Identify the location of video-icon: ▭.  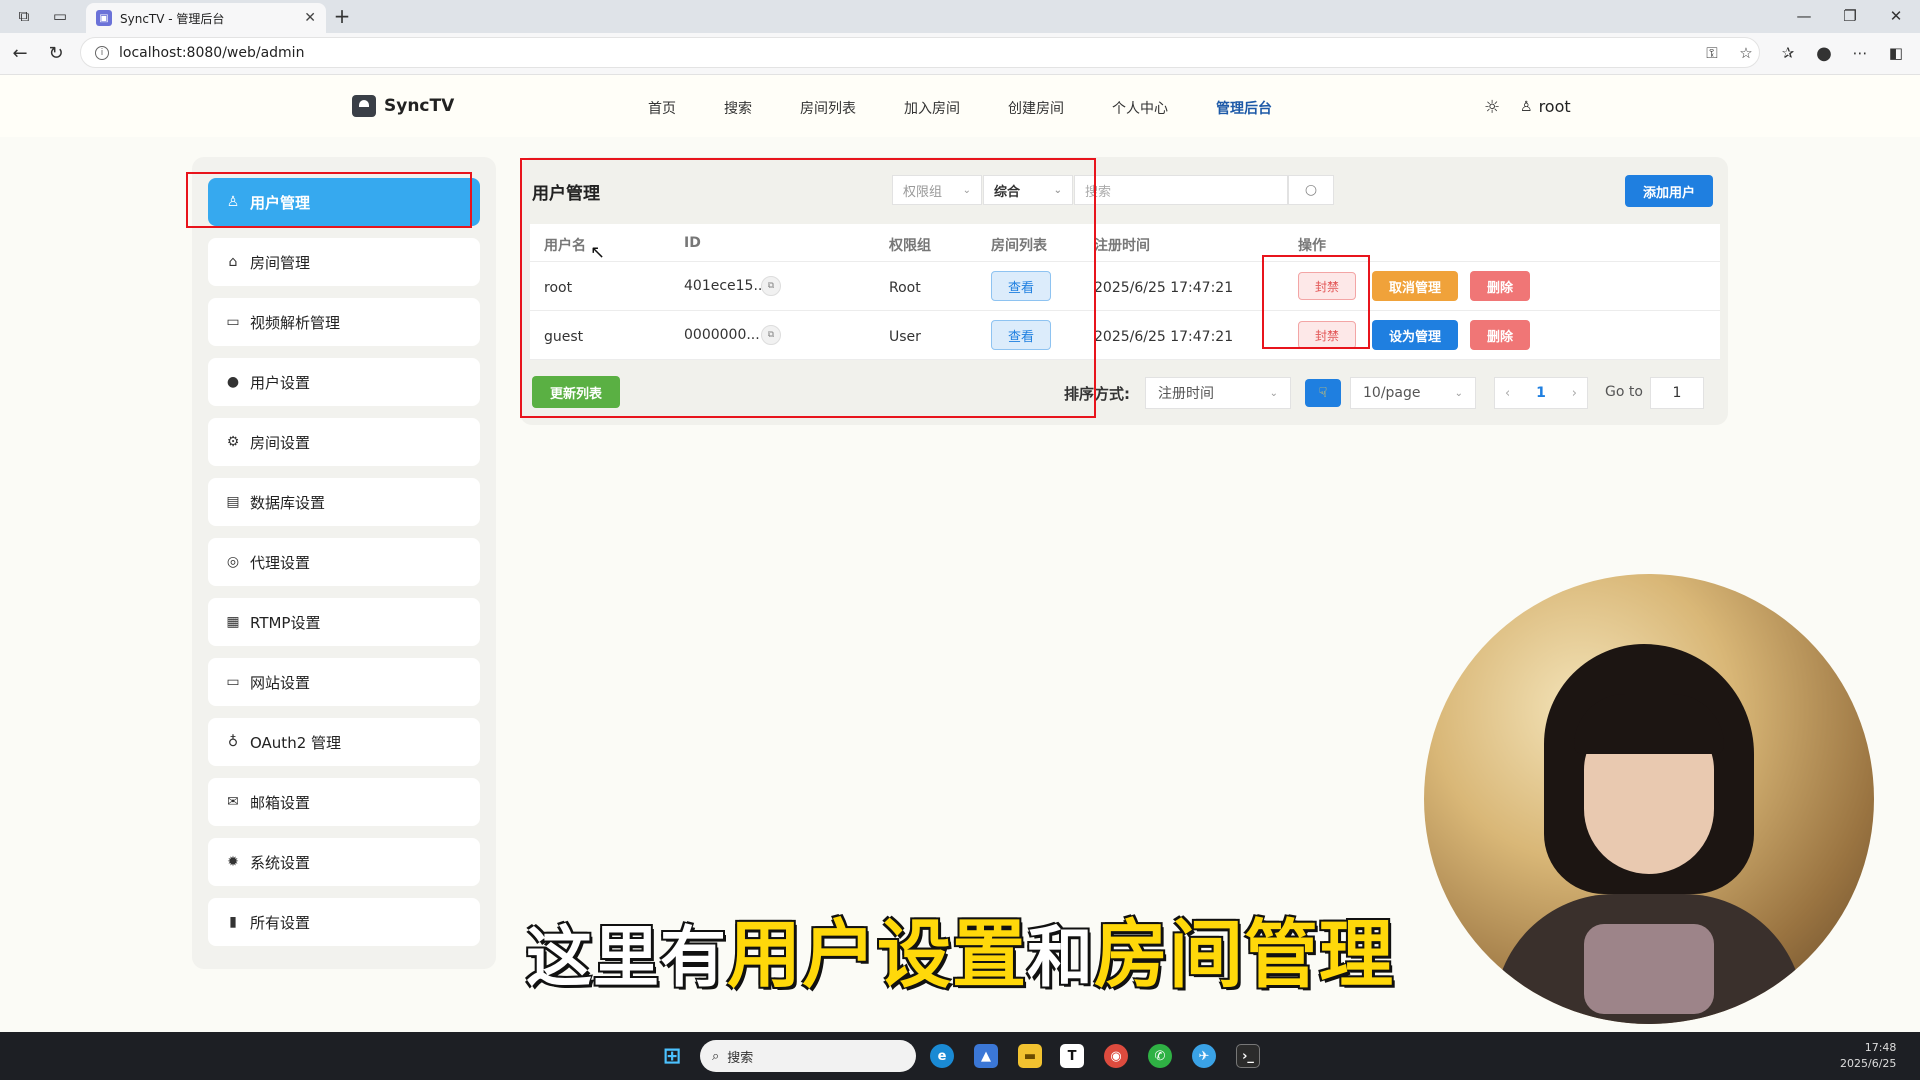
(233, 322).